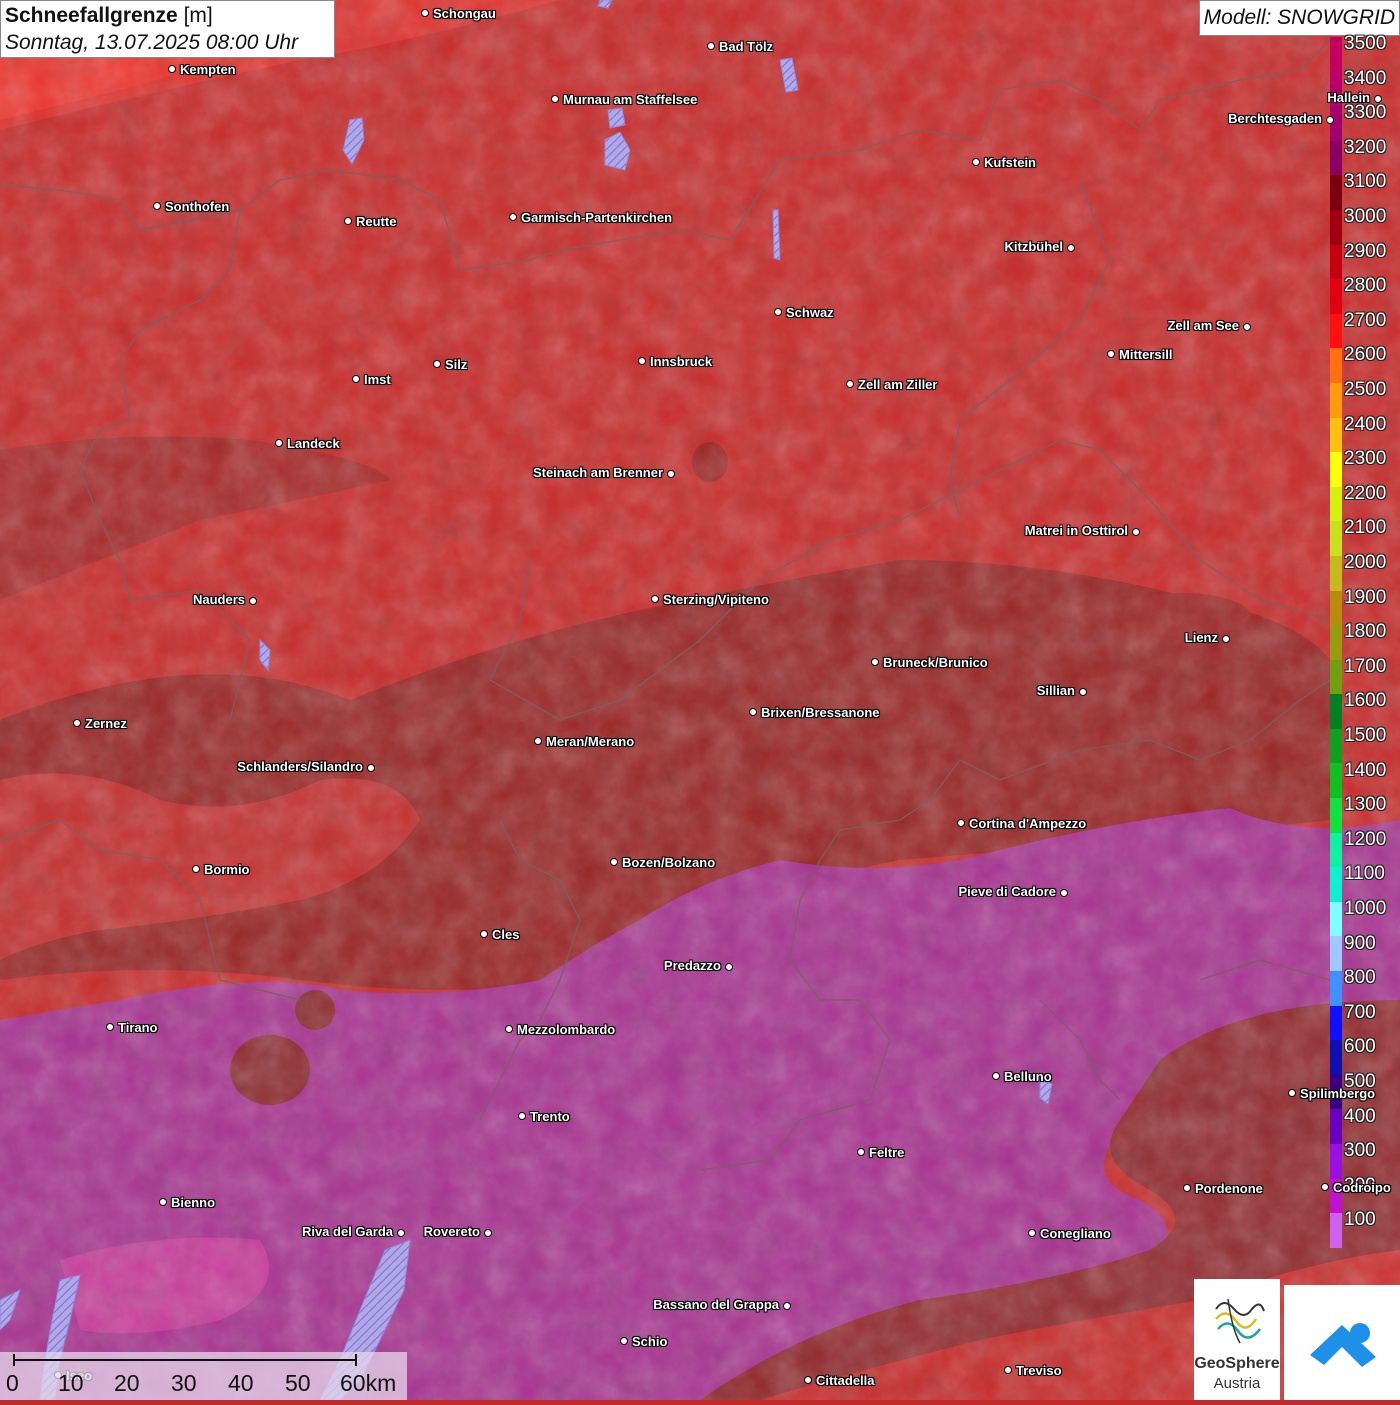  Describe the element at coordinates (1201, 637) in the screenshot. I see `city-label: Lienz` at that location.